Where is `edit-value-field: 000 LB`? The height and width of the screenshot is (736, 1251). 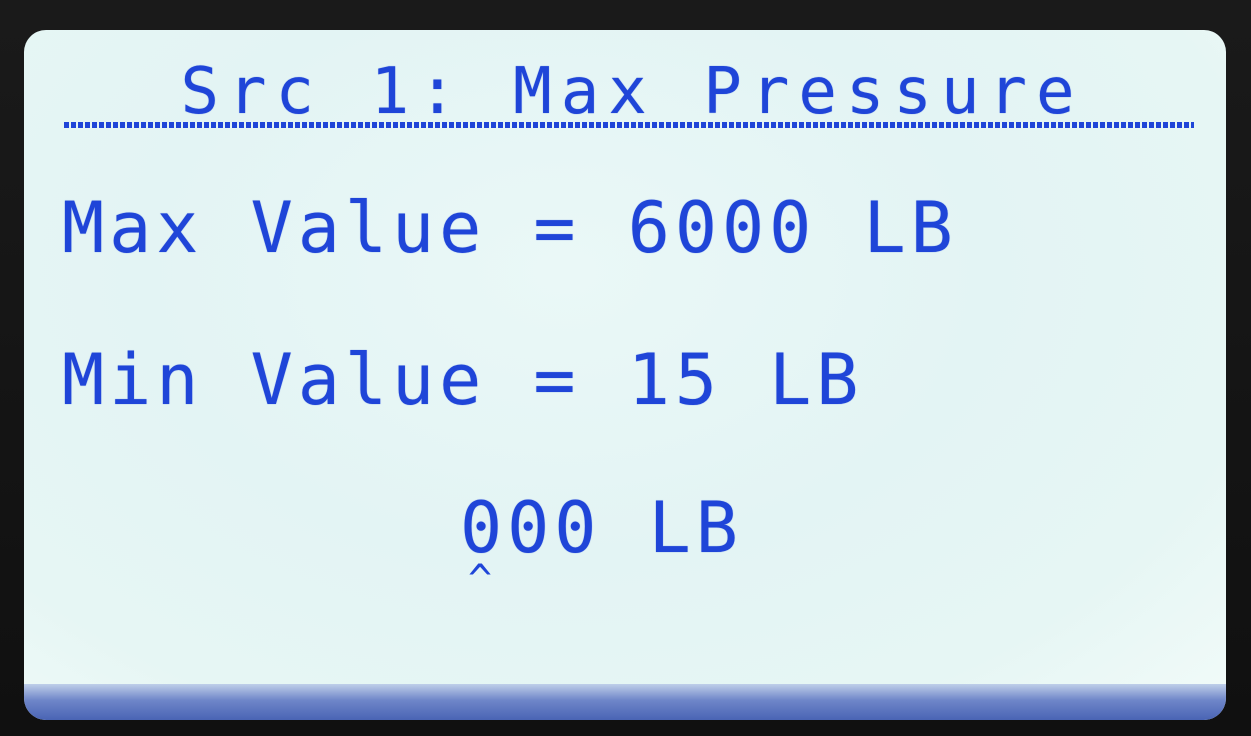 edit-value-field: 000 LB is located at coordinates (601, 528).